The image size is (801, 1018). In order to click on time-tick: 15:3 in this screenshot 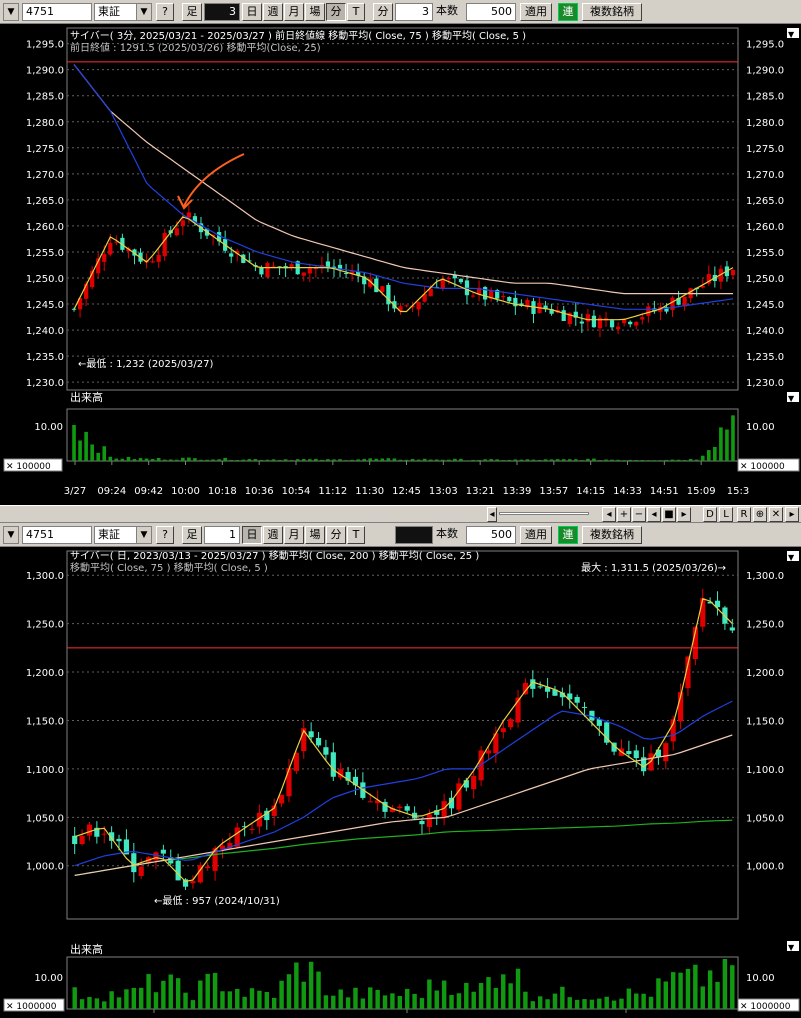, I will do `click(738, 491)`.